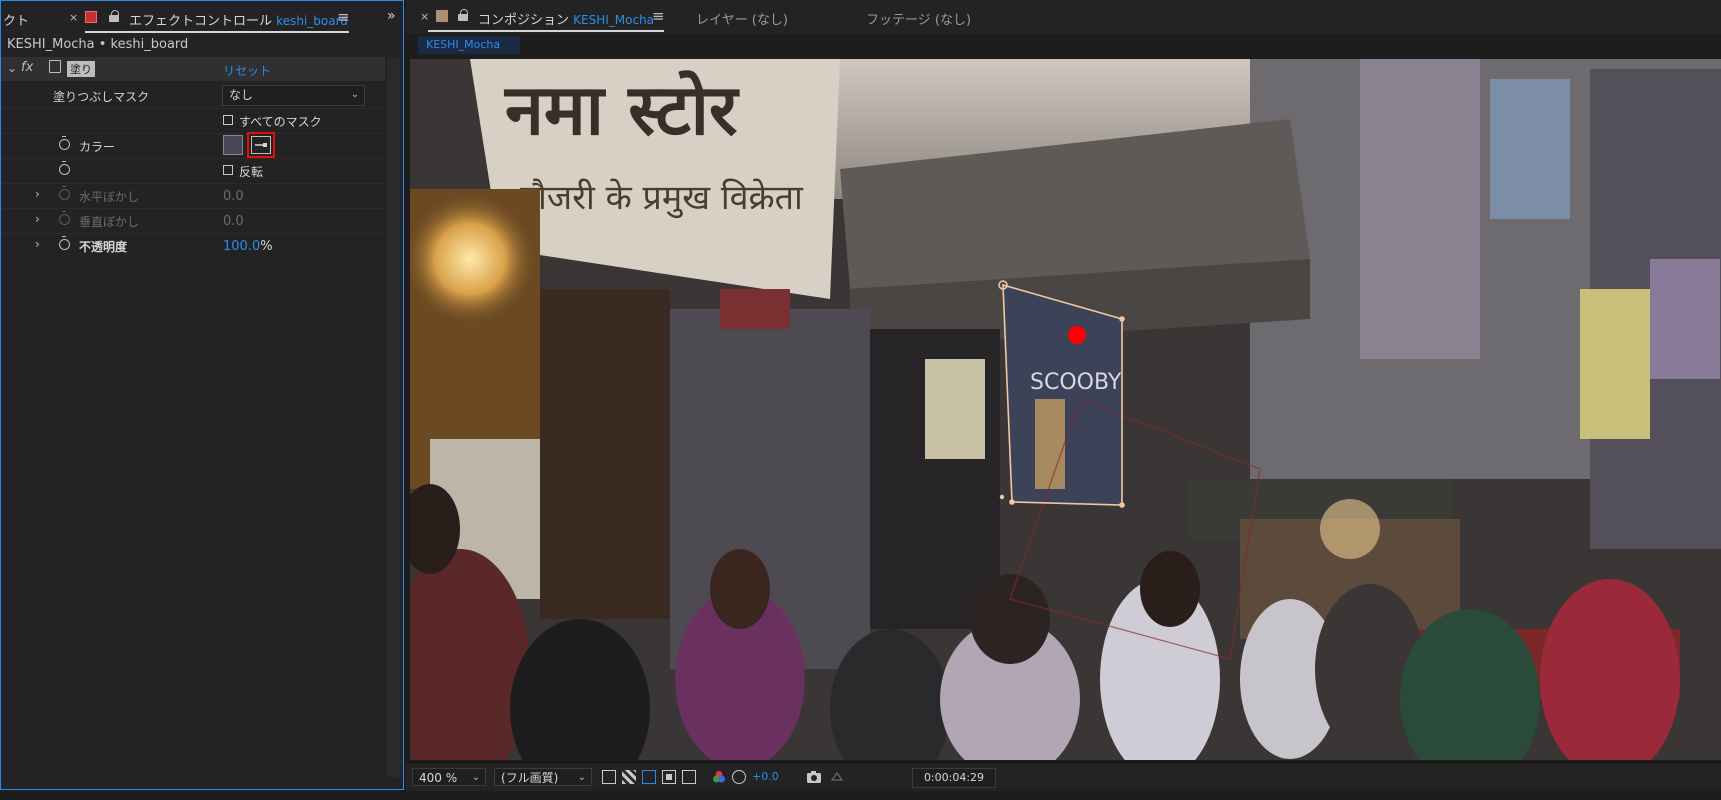 The image size is (1721, 800). What do you see at coordinates (228, 120) in the screenshot?
I see `all-masks-checkbox` at bounding box center [228, 120].